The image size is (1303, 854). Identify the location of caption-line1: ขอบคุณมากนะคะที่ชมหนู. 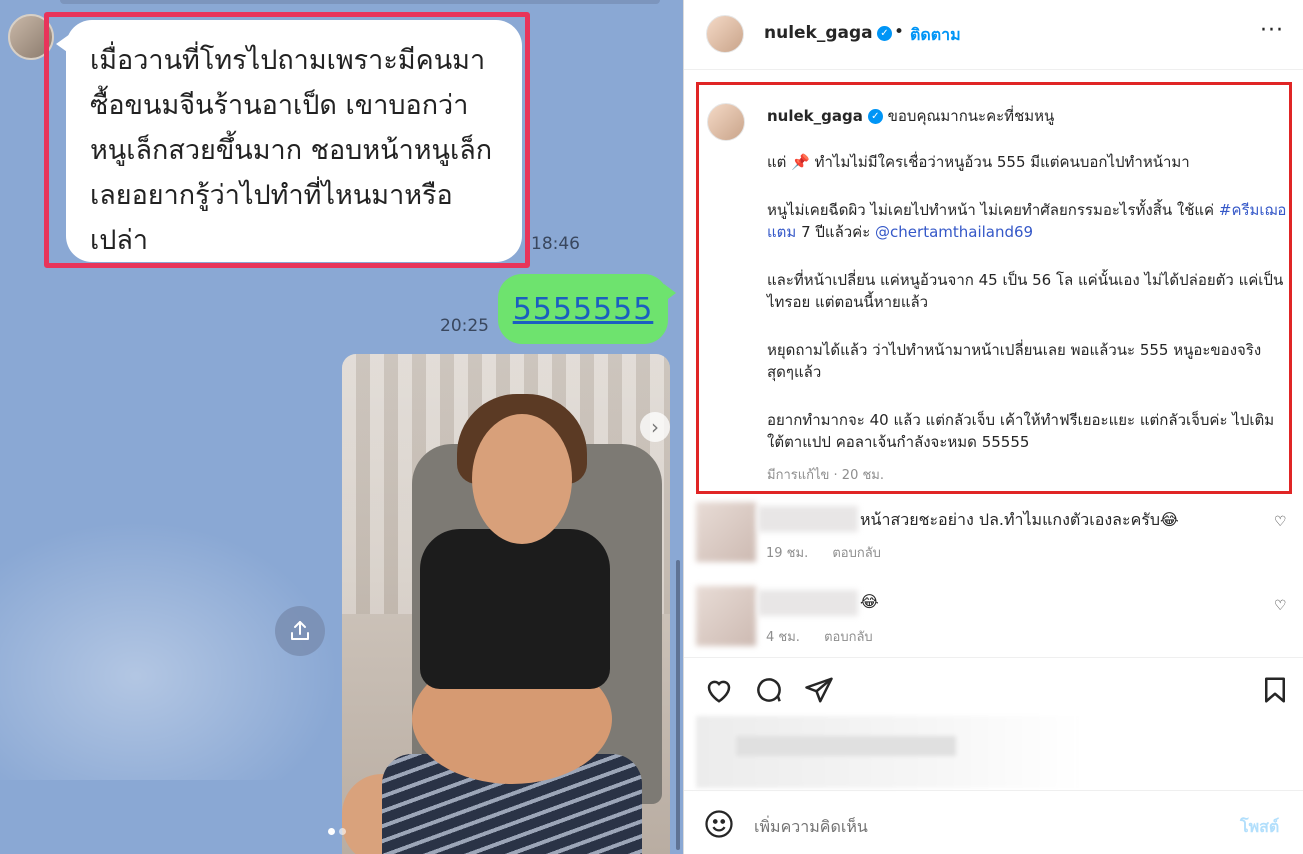
(971, 116).